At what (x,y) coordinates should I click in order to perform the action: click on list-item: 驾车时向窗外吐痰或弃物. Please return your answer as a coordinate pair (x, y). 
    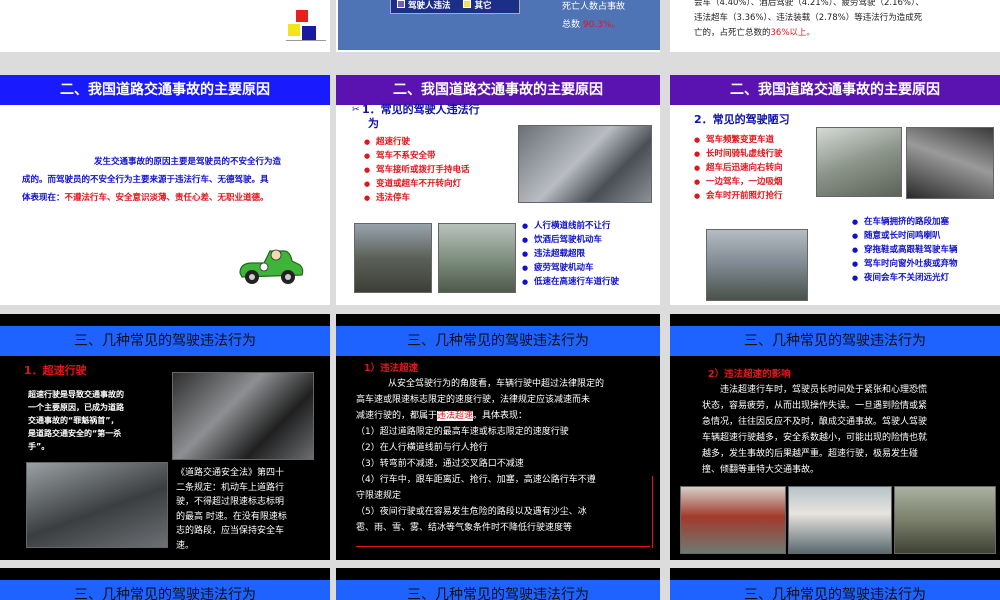
    Looking at the image, I should click on (905, 264).